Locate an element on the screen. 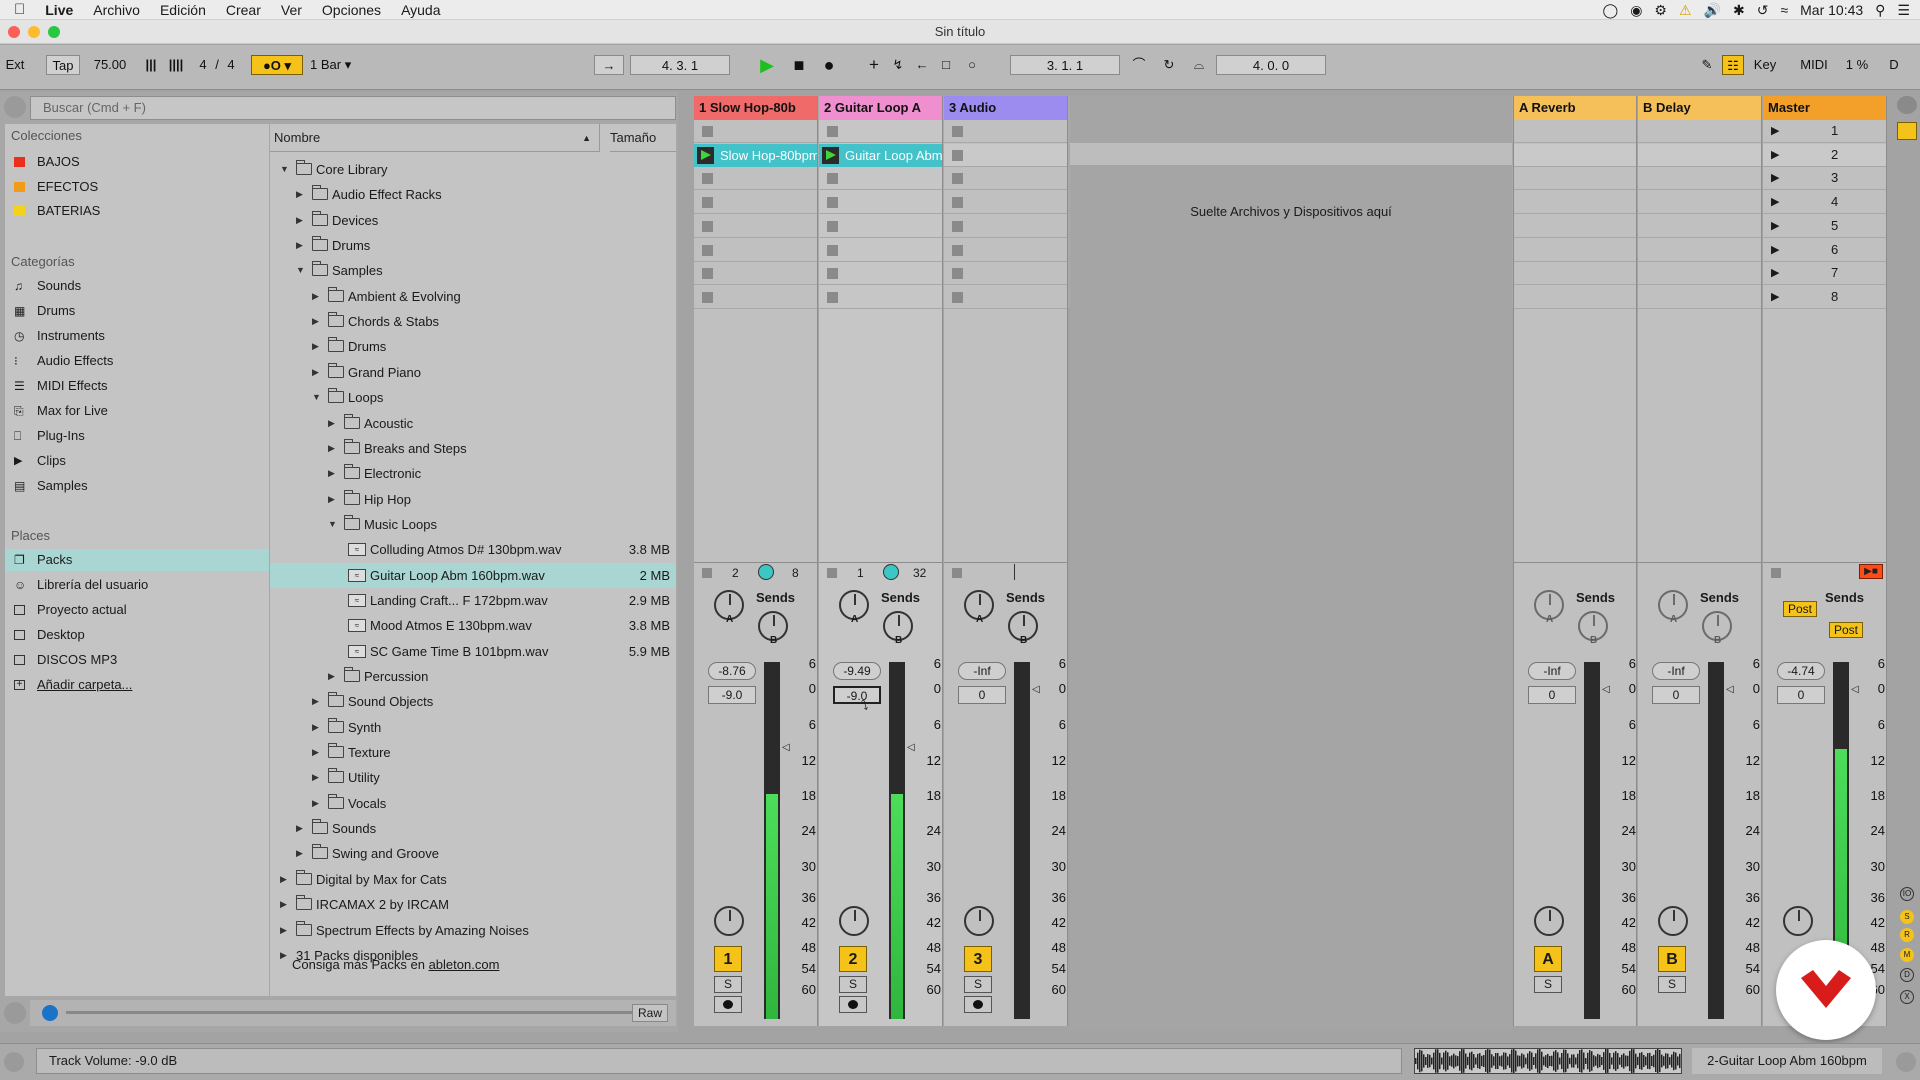  record-icon: ◉ is located at coordinates (1636, 10).